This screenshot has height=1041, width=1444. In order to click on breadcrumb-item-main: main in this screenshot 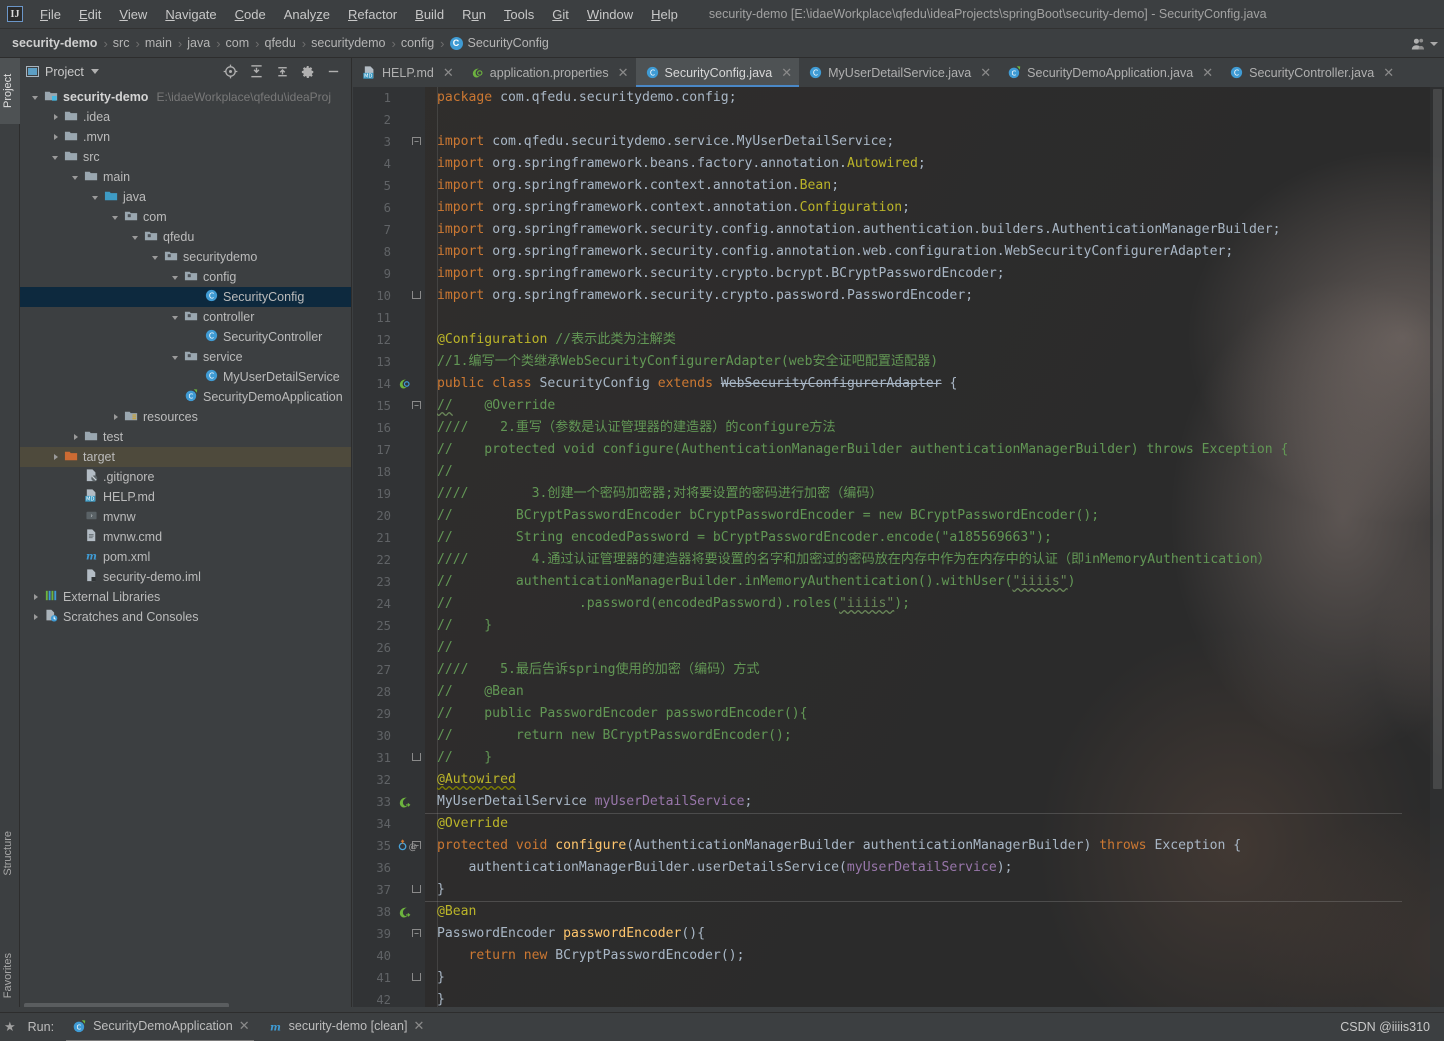, I will do `click(159, 43)`.